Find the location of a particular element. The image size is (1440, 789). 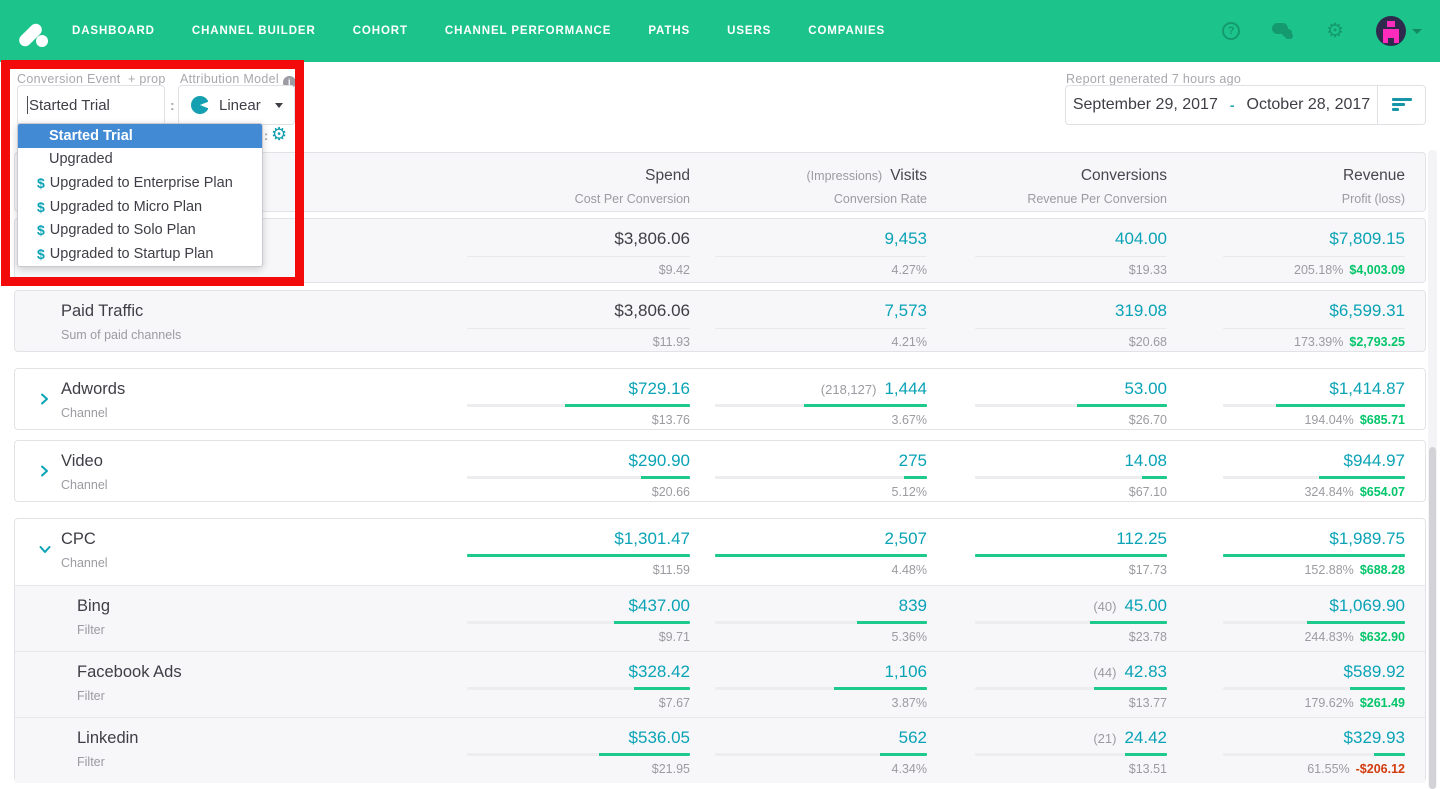

revenue-value: $7,809.15 is located at coordinates (1314, 234).